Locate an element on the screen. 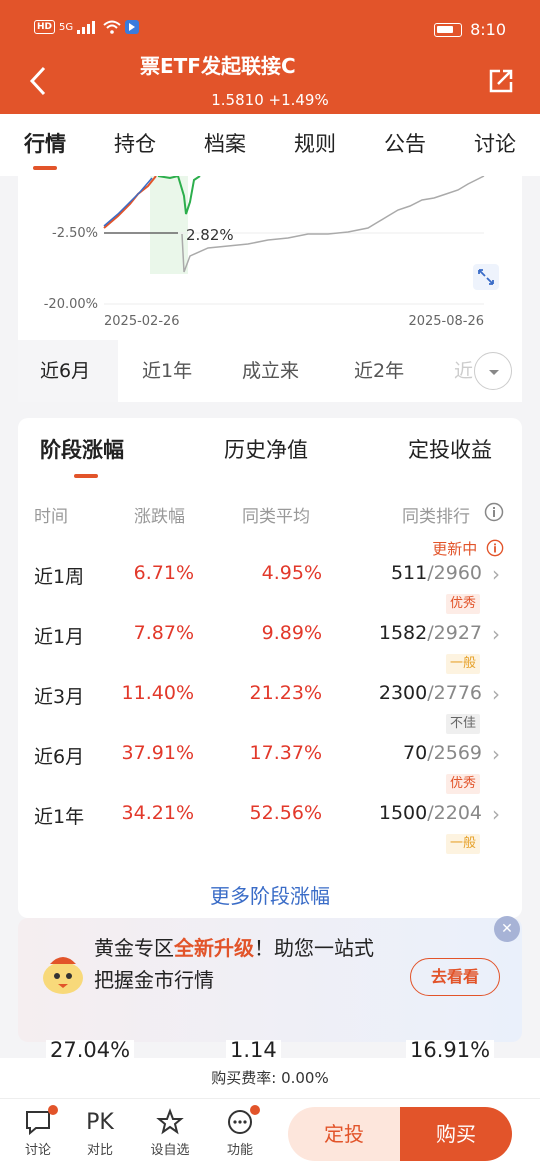 The width and height of the screenshot is (540, 1170). buy-button: 购买 is located at coordinates (456, 1134).